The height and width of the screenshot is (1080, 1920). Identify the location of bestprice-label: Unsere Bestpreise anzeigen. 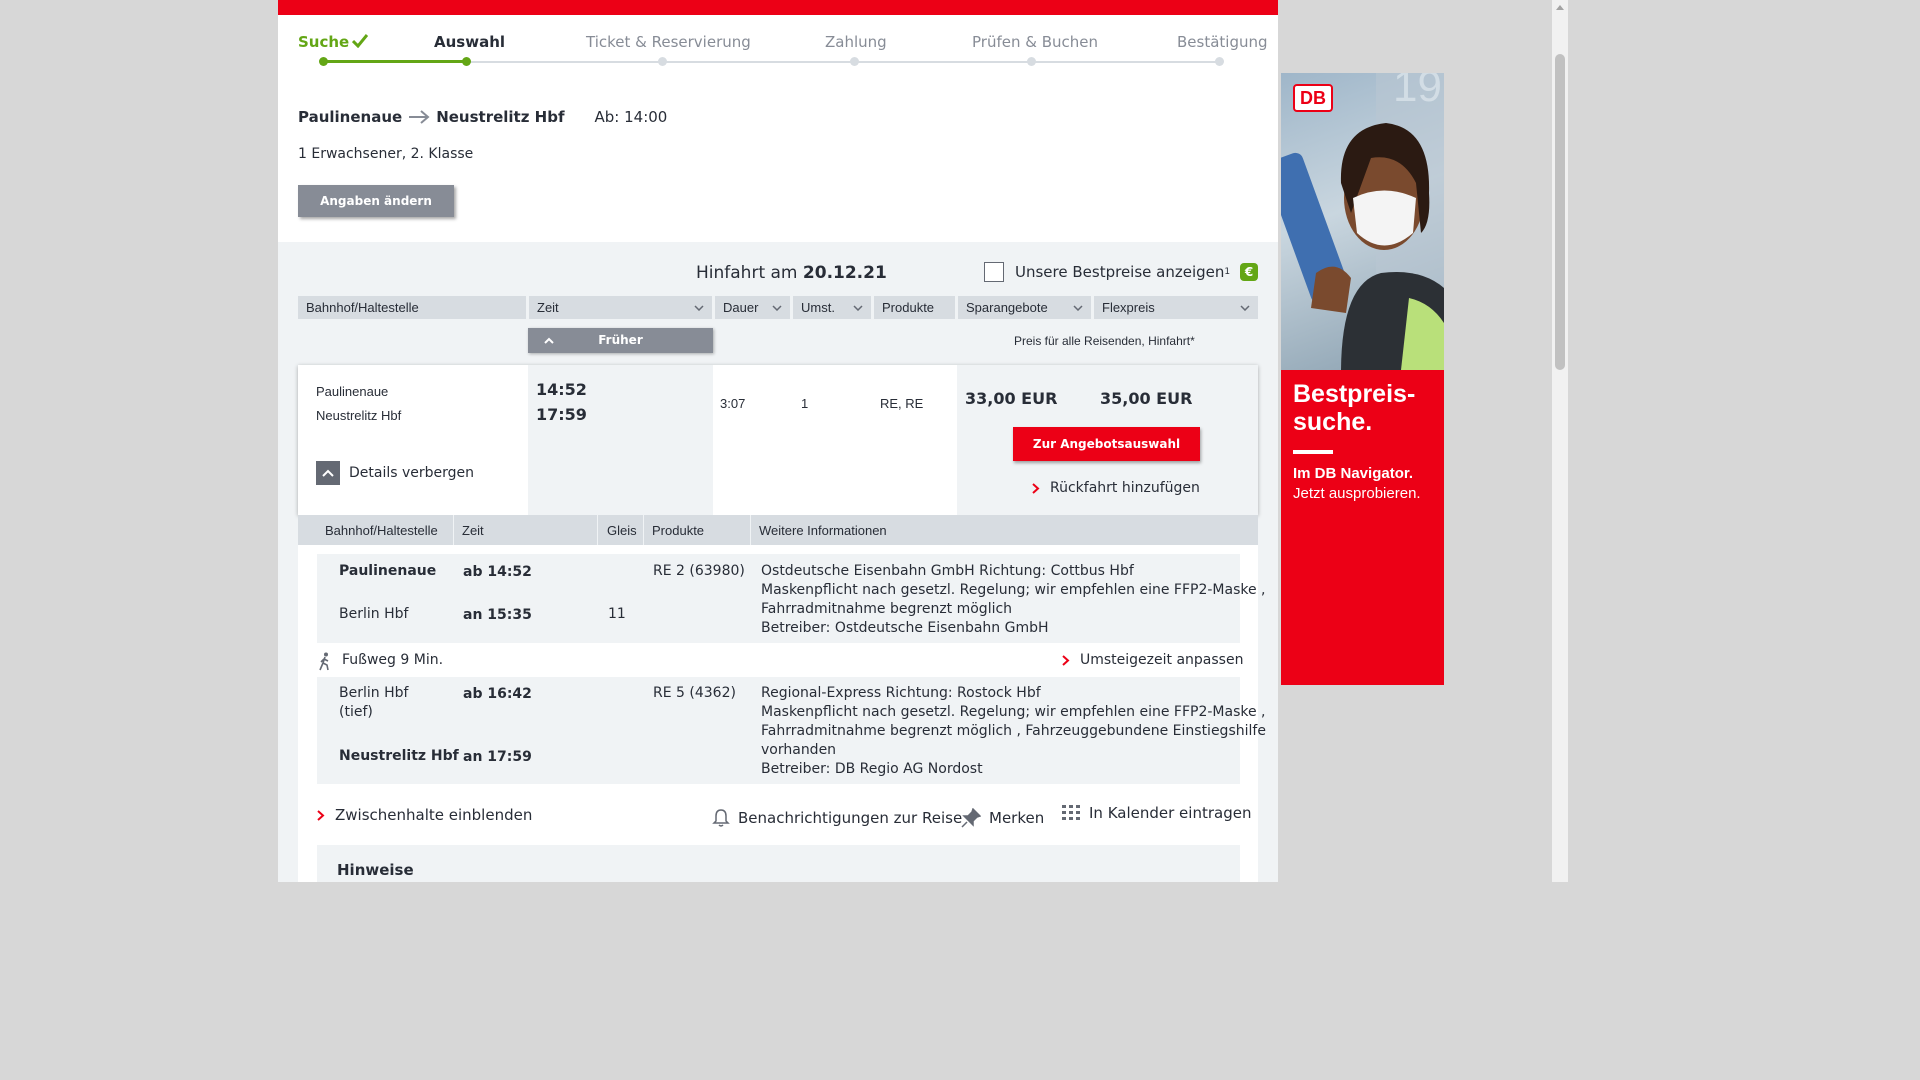
(1120, 272).